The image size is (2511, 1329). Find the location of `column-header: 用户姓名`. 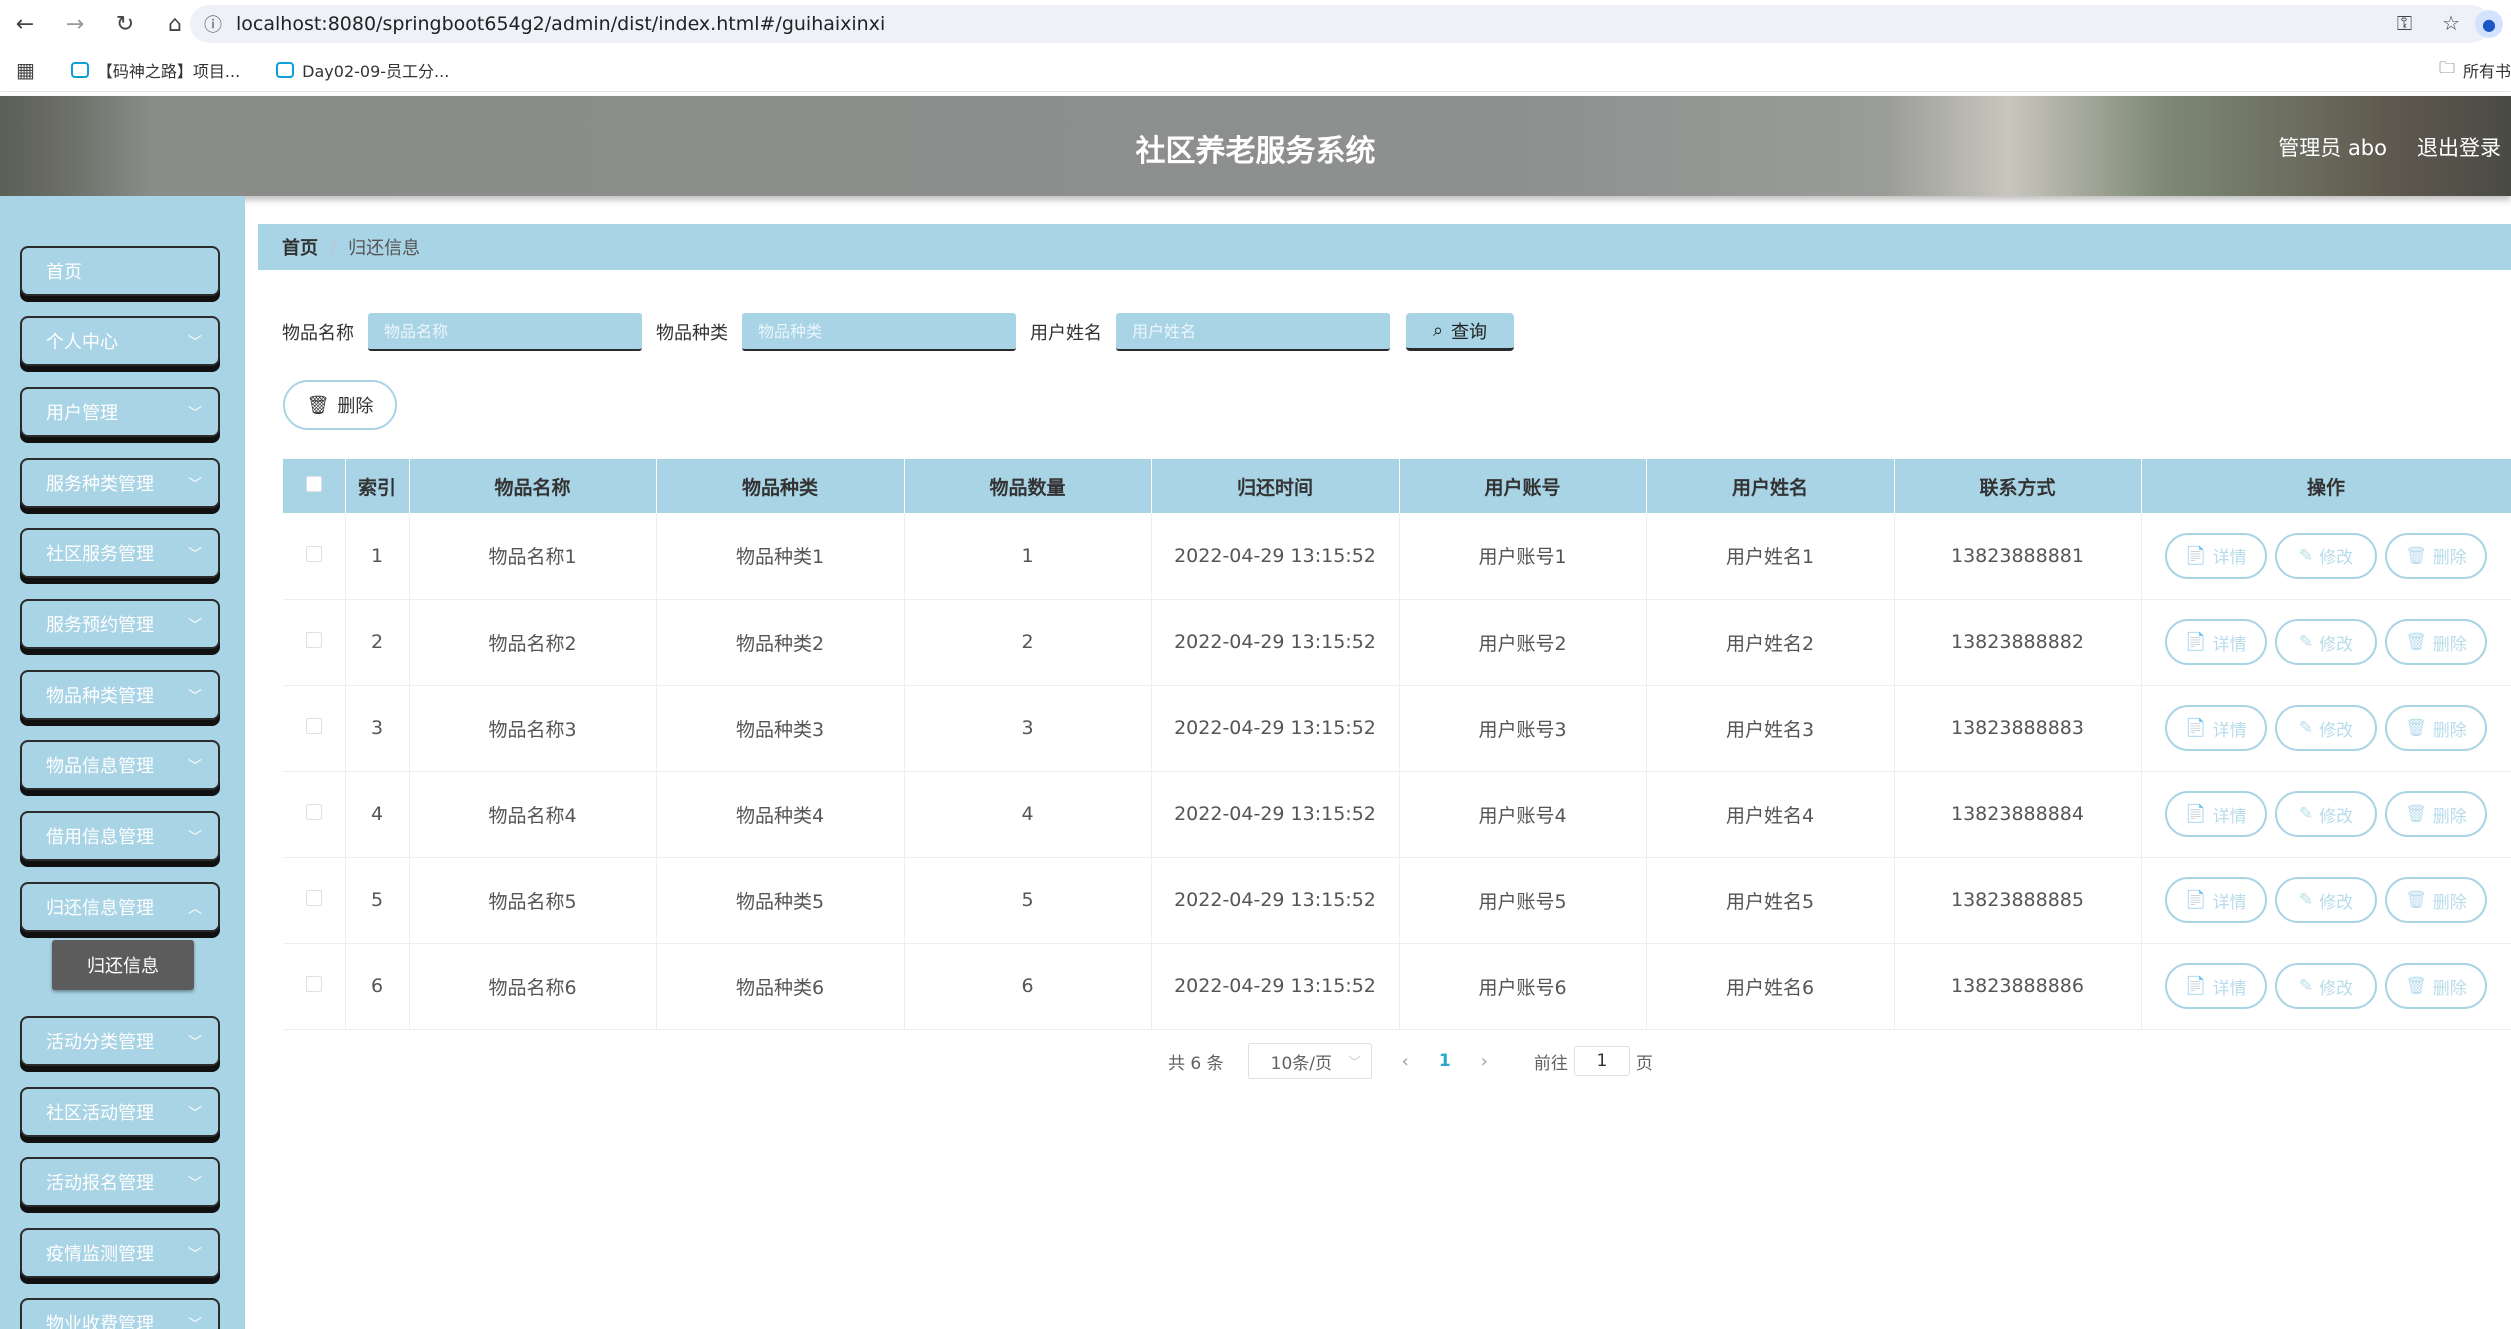

column-header: 用户姓名 is located at coordinates (1770, 486).